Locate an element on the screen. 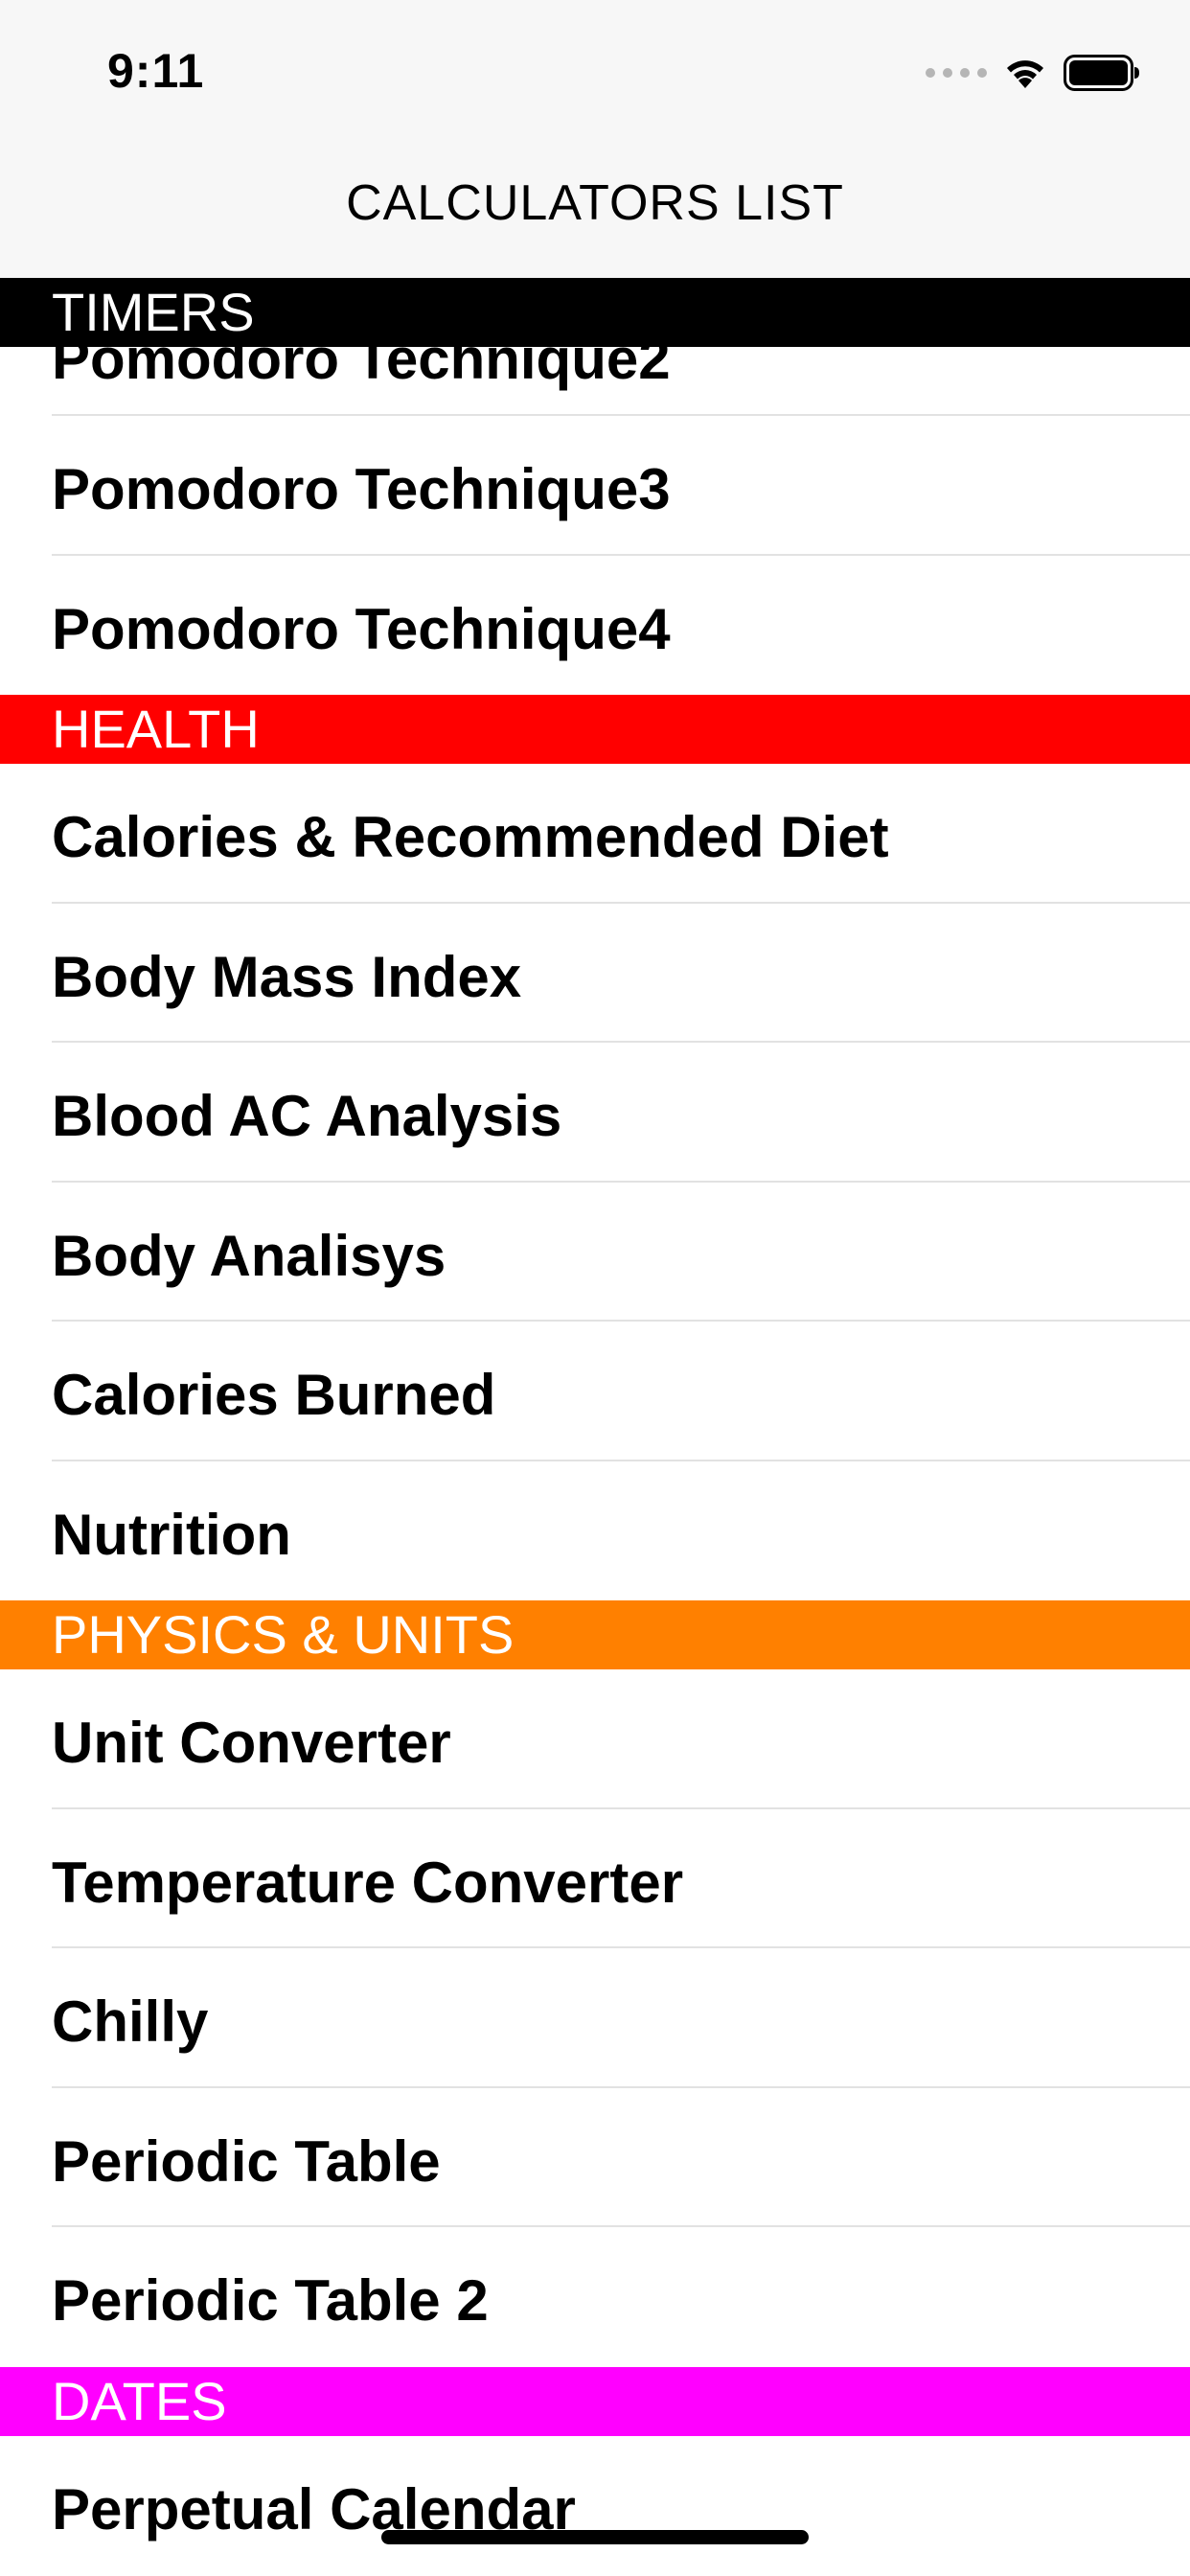 The image size is (1190, 2576). page-title: CALCULATORS LIST is located at coordinates (595, 203).